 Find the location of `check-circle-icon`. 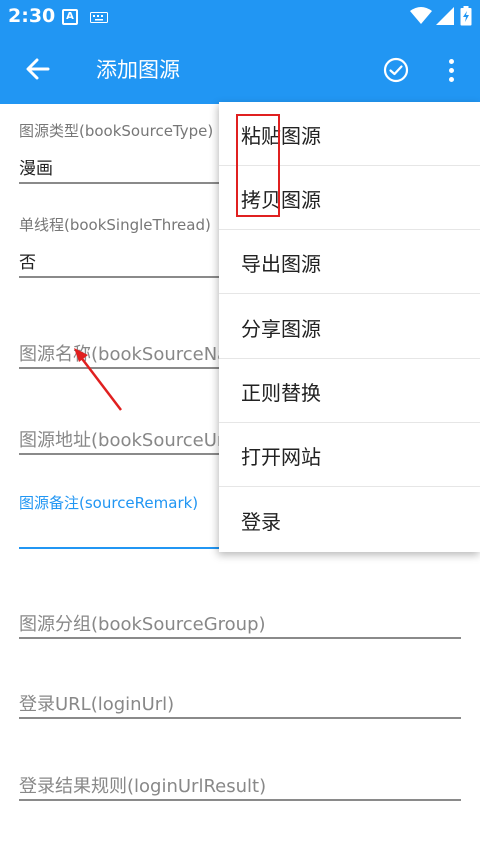

check-circle-icon is located at coordinates (396, 70).